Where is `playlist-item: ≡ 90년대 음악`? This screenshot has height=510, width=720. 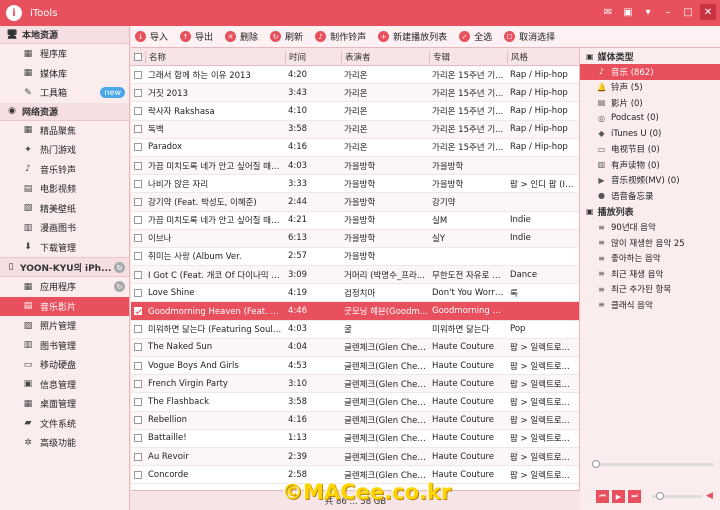 playlist-item: ≡ 90년대 음악 is located at coordinates (650, 228).